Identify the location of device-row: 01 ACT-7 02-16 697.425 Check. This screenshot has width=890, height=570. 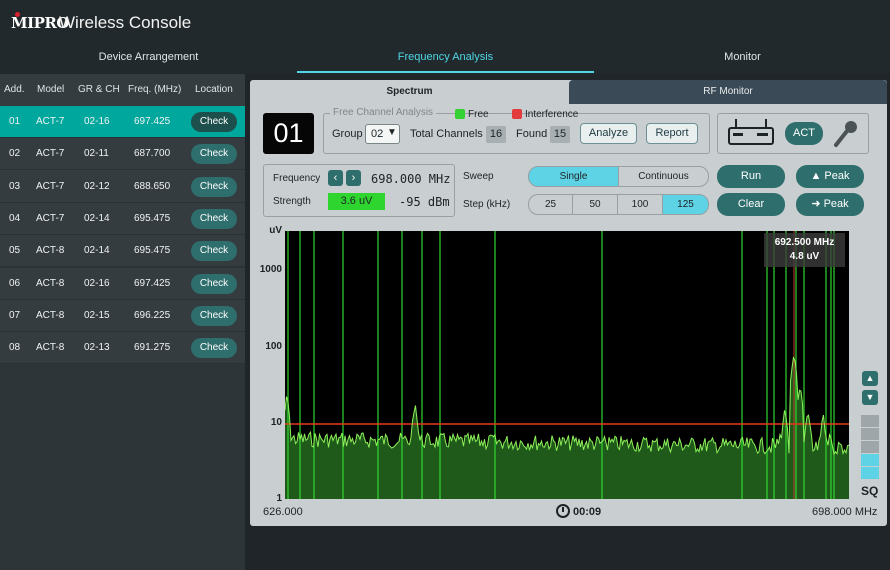
(122, 122).